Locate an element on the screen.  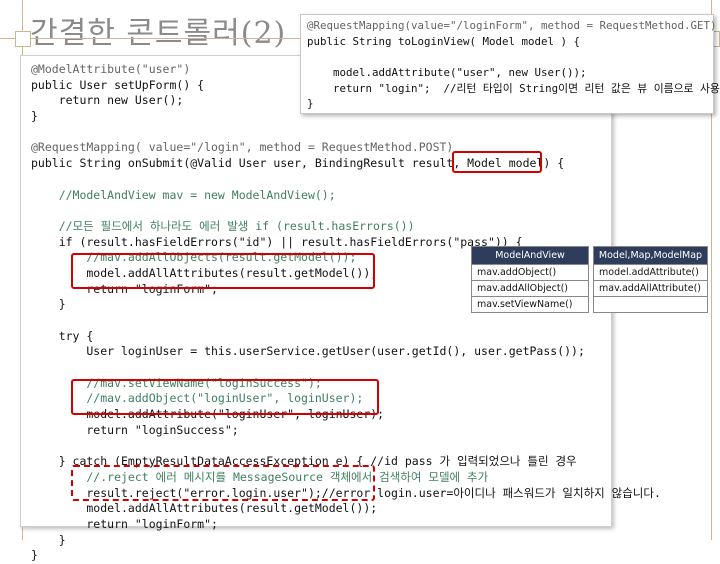
table-cell is located at coordinates (650, 304).